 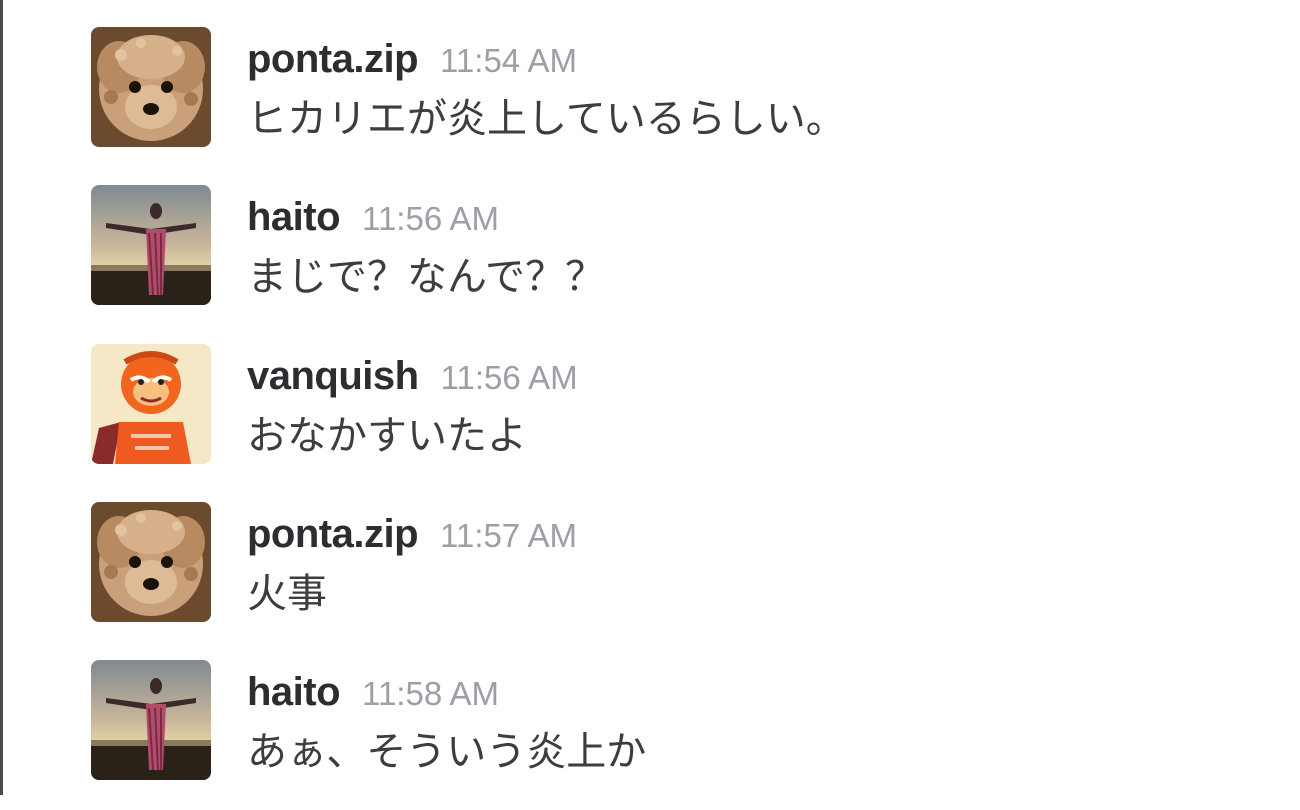 What do you see at coordinates (447, 752) in the screenshot?
I see `message-text: あぁ、そういう炎上か` at bounding box center [447, 752].